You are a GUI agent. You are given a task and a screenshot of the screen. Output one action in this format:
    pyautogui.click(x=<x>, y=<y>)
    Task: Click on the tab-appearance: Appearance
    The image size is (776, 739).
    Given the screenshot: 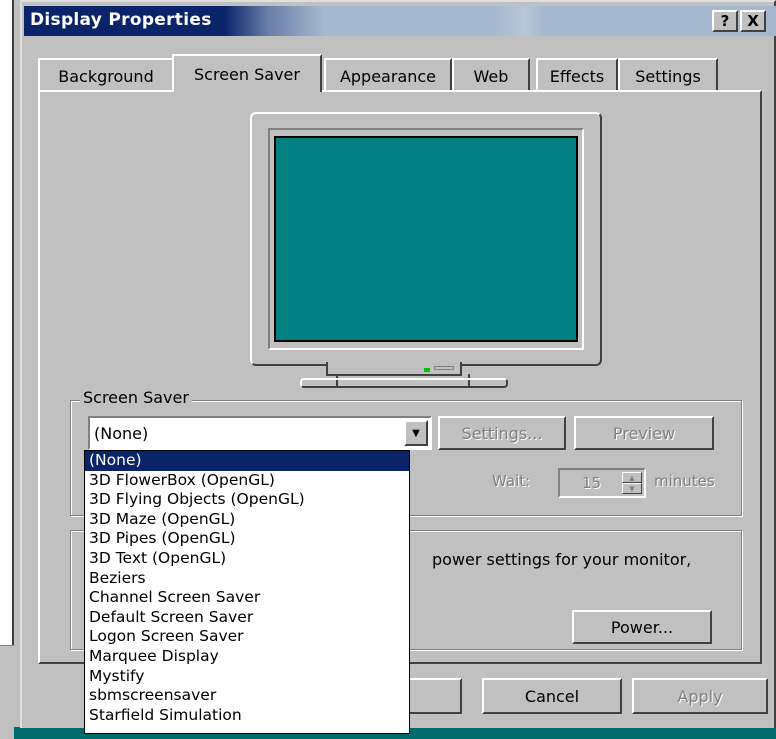 What is the action you would take?
    pyautogui.click(x=388, y=75)
    